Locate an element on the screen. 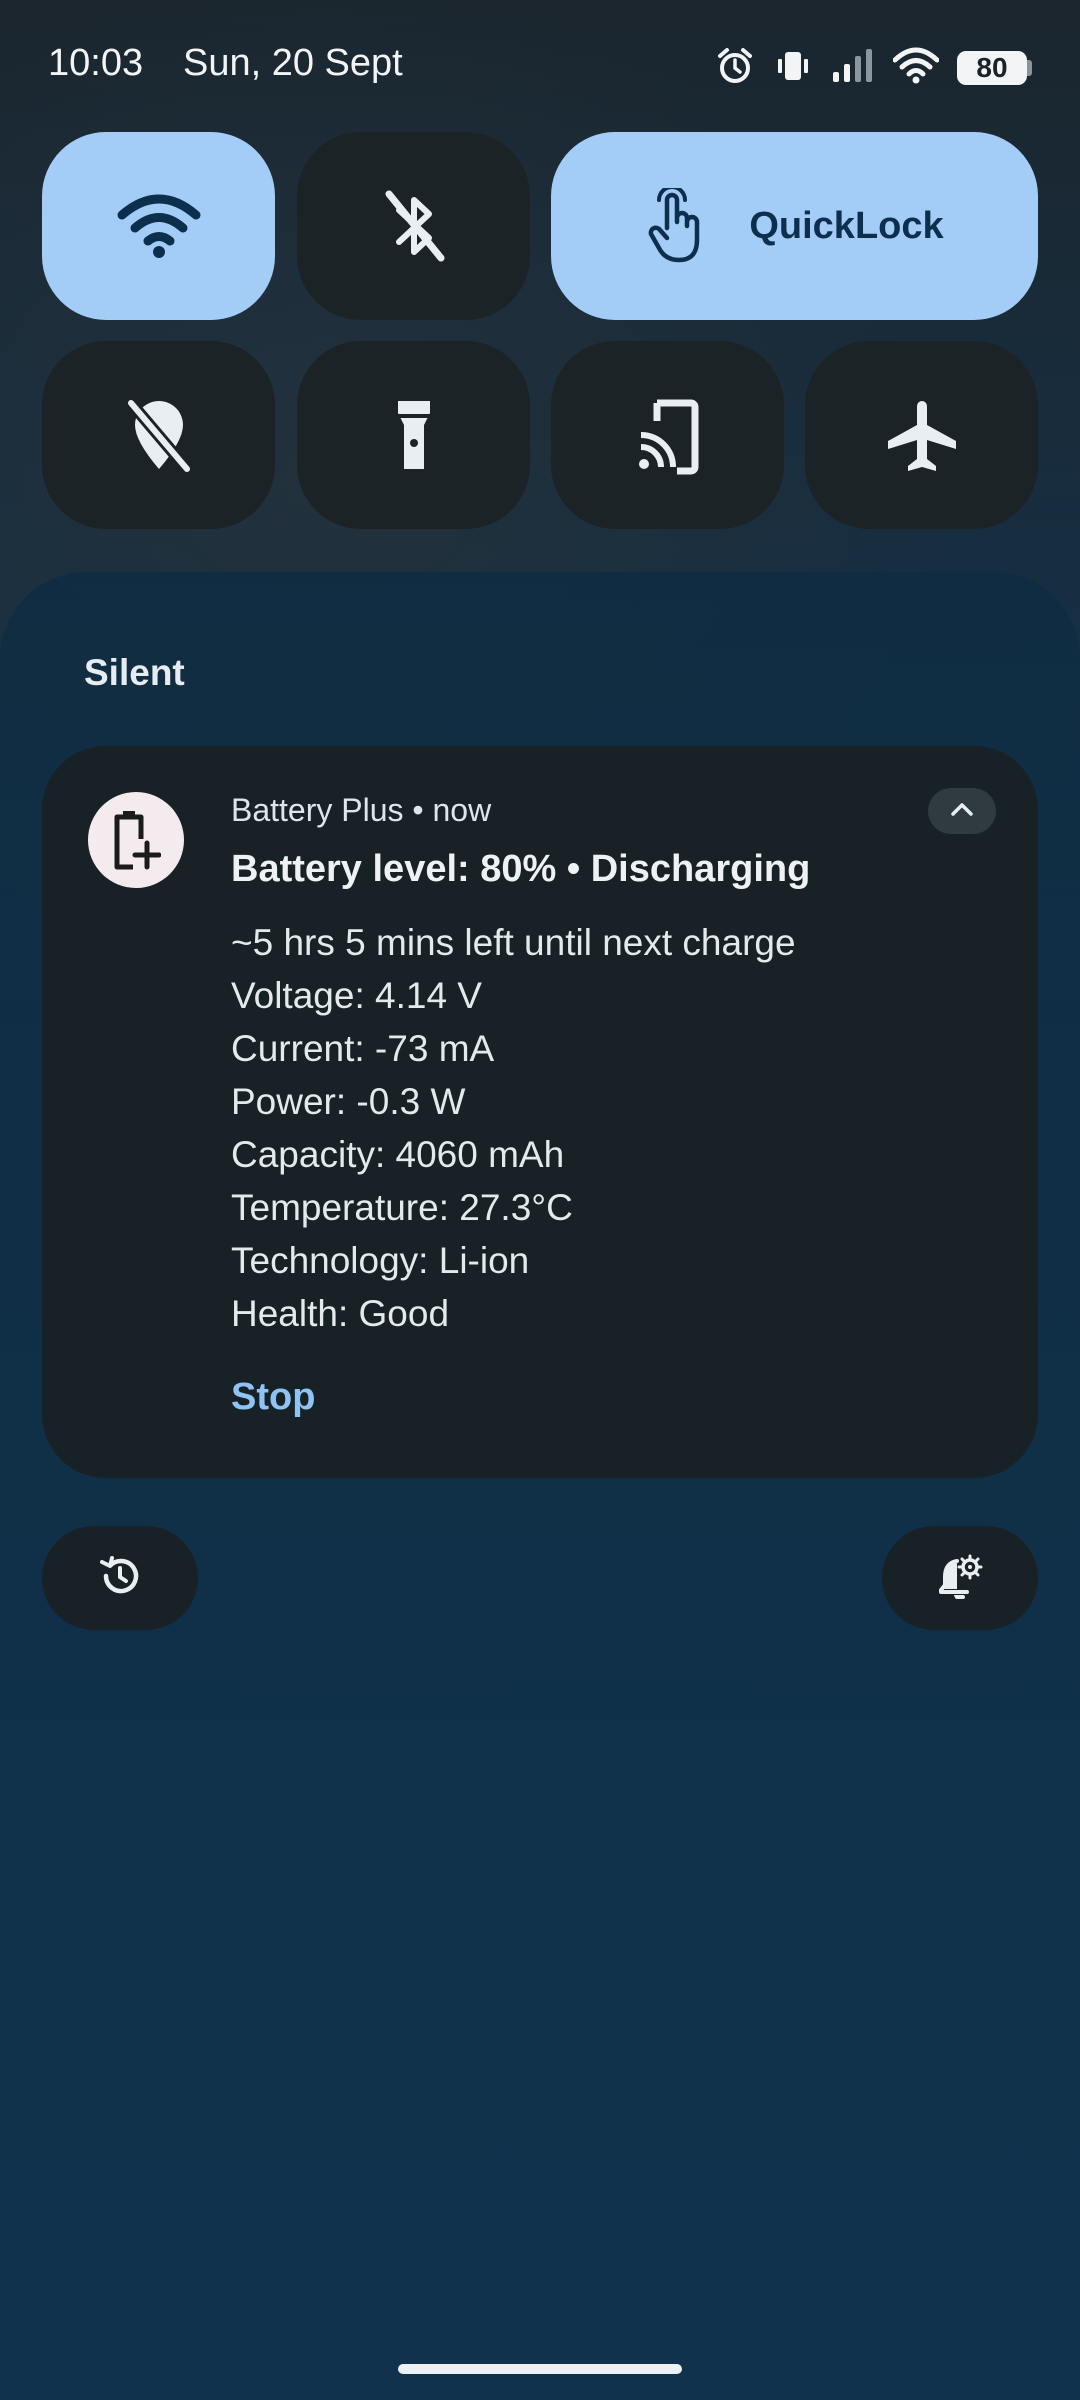 This screenshot has height=2400, width=1080. collapse-button is located at coordinates (962, 811).